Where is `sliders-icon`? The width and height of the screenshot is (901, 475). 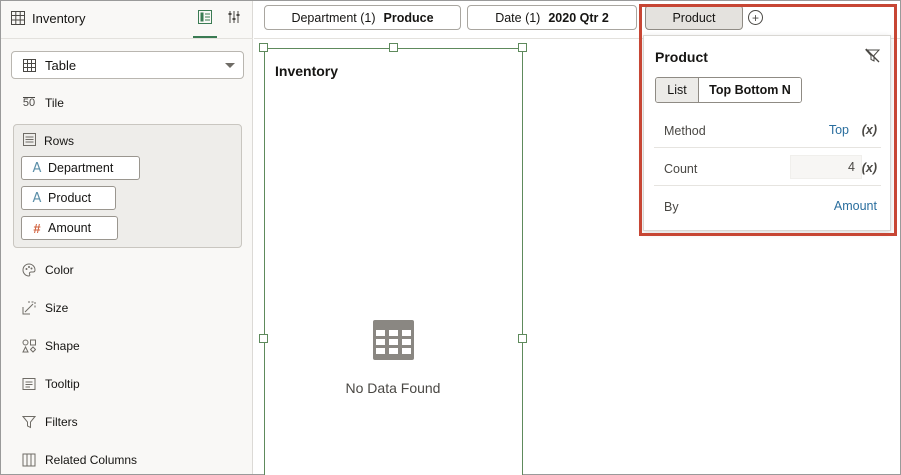
sliders-icon is located at coordinates (234, 17).